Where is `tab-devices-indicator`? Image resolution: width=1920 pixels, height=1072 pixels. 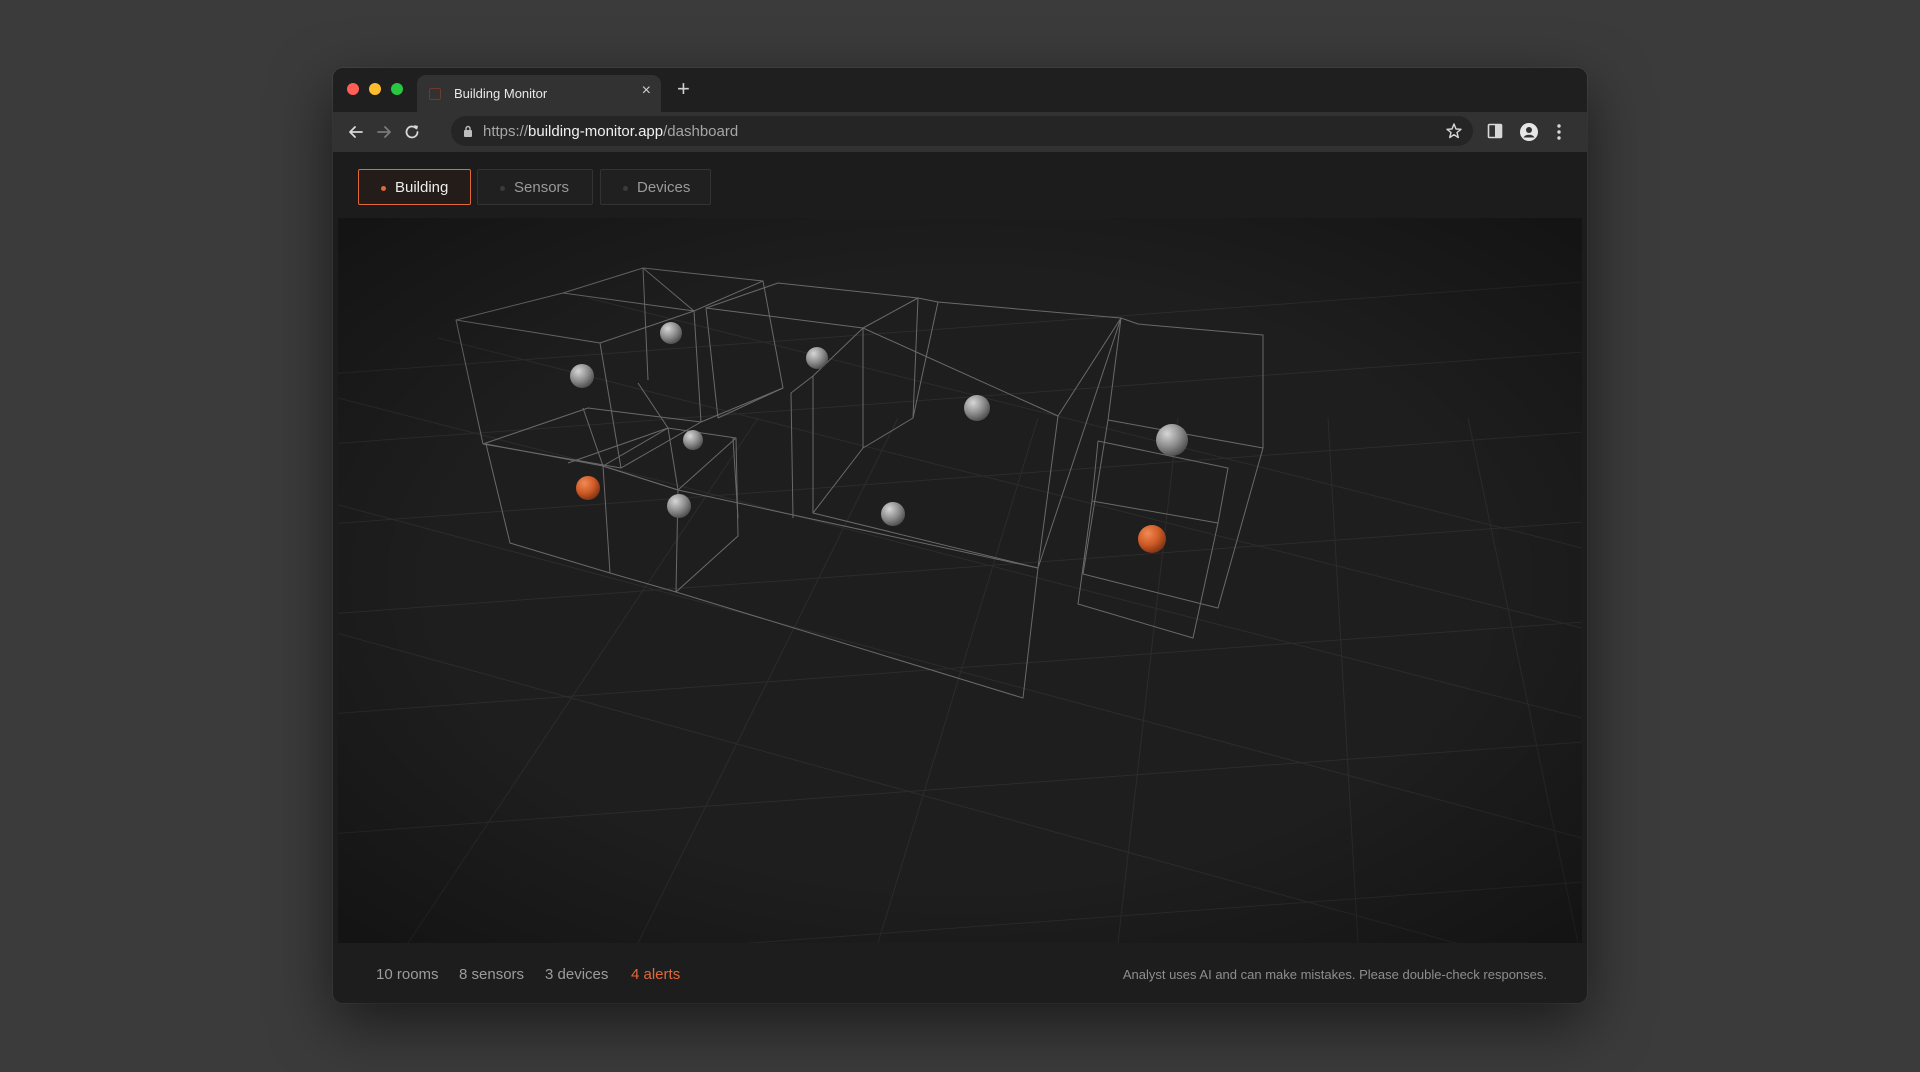
tab-devices-indicator is located at coordinates (625, 188).